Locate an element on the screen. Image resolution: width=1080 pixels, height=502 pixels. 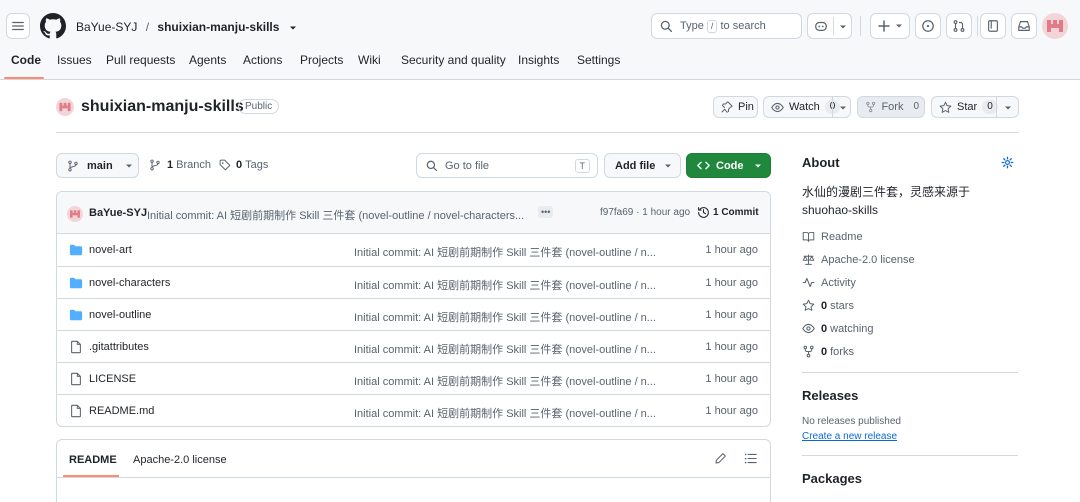
branch-label: Branch is located at coordinates (193, 165).